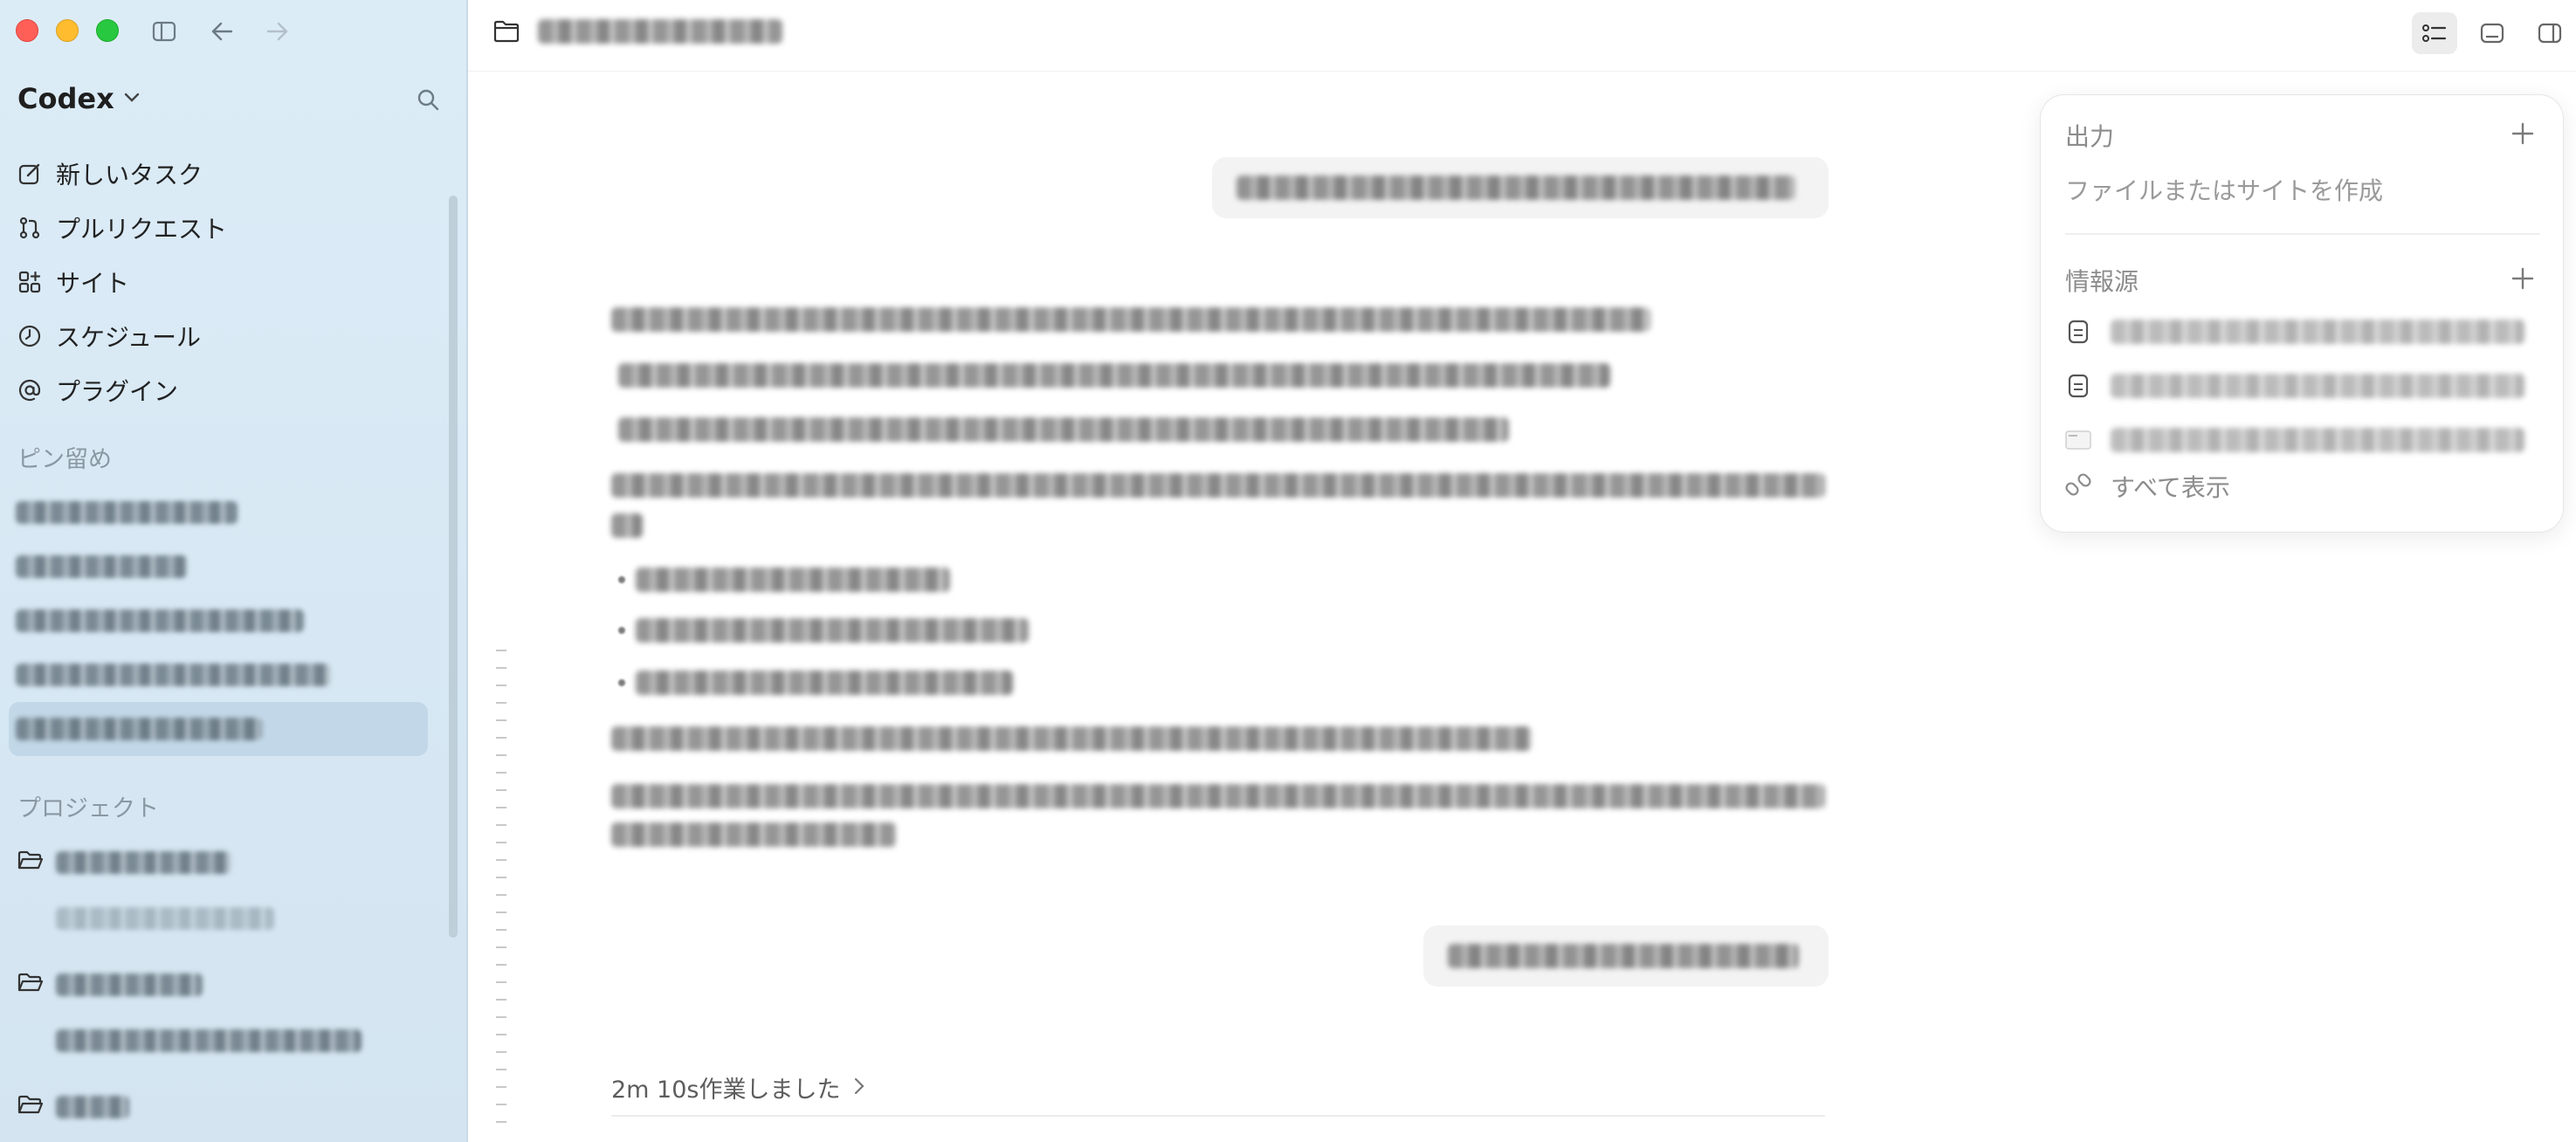  I want to click on task-list-view-button, so click(2434, 33).